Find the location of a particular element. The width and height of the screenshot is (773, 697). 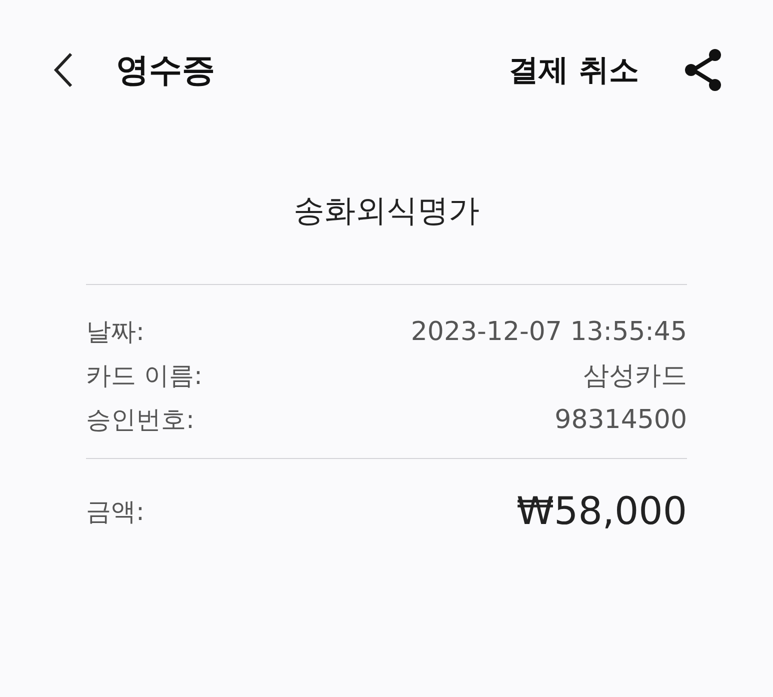

detail-value: 2023-12-07 13:55:45 is located at coordinates (548, 331).